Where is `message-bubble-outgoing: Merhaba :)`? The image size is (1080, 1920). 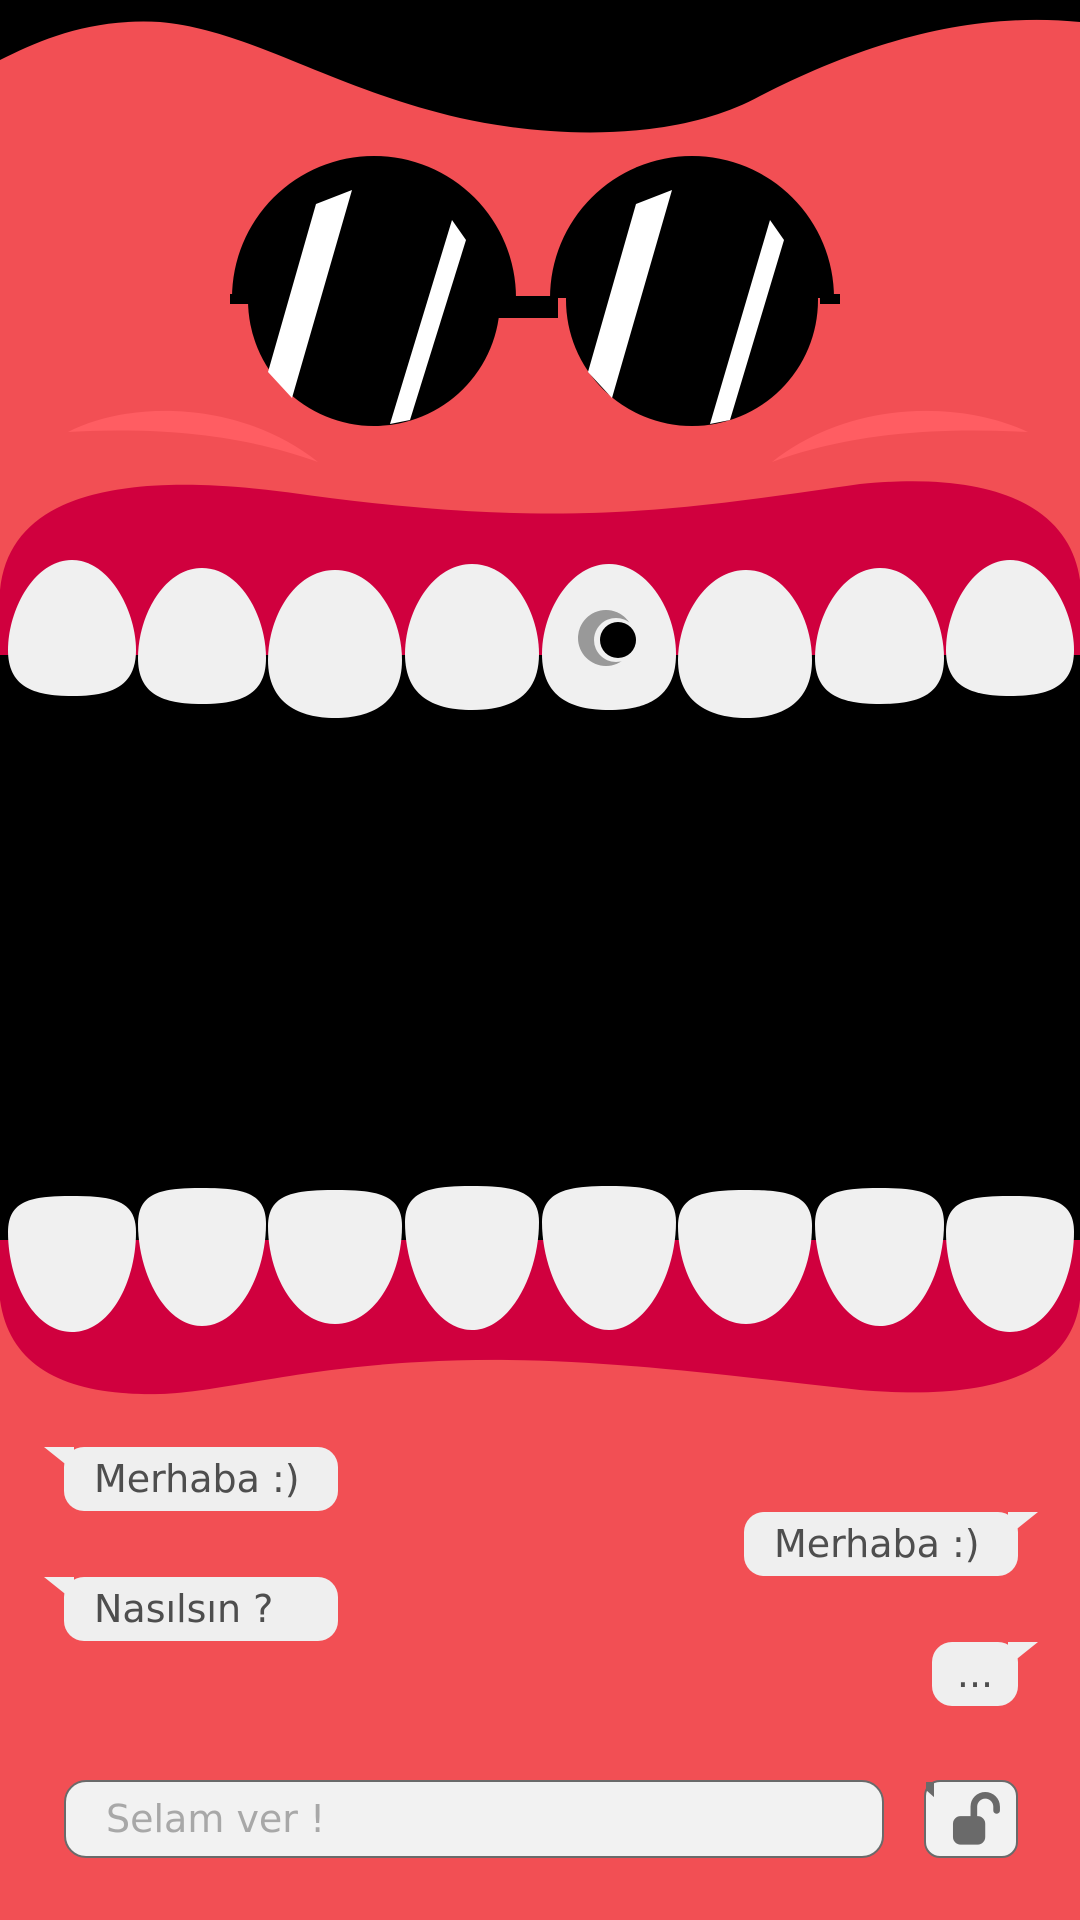
message-bubble-outgoing: Merhaba :) is located at coordinates (891, 1544).